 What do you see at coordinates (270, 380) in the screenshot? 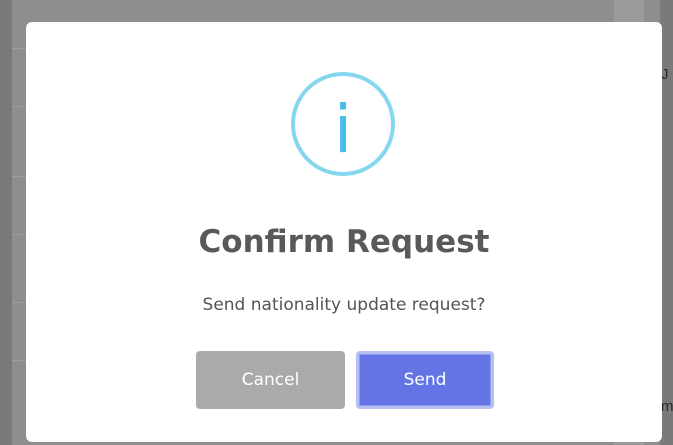
I see `cancel-button: Cancel` at bounding box center [270, 380].